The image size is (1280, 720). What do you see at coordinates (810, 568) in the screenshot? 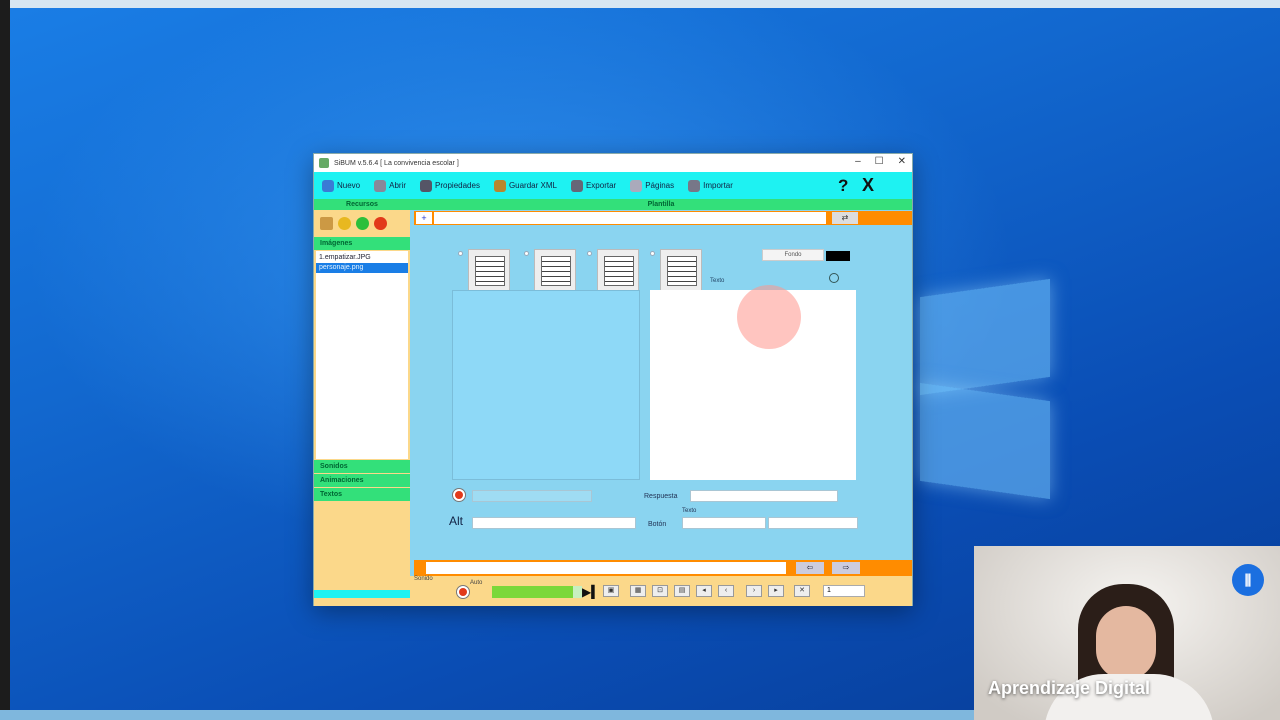
I see `prev-page-button: ⇦` at bounding box center [810, 568].